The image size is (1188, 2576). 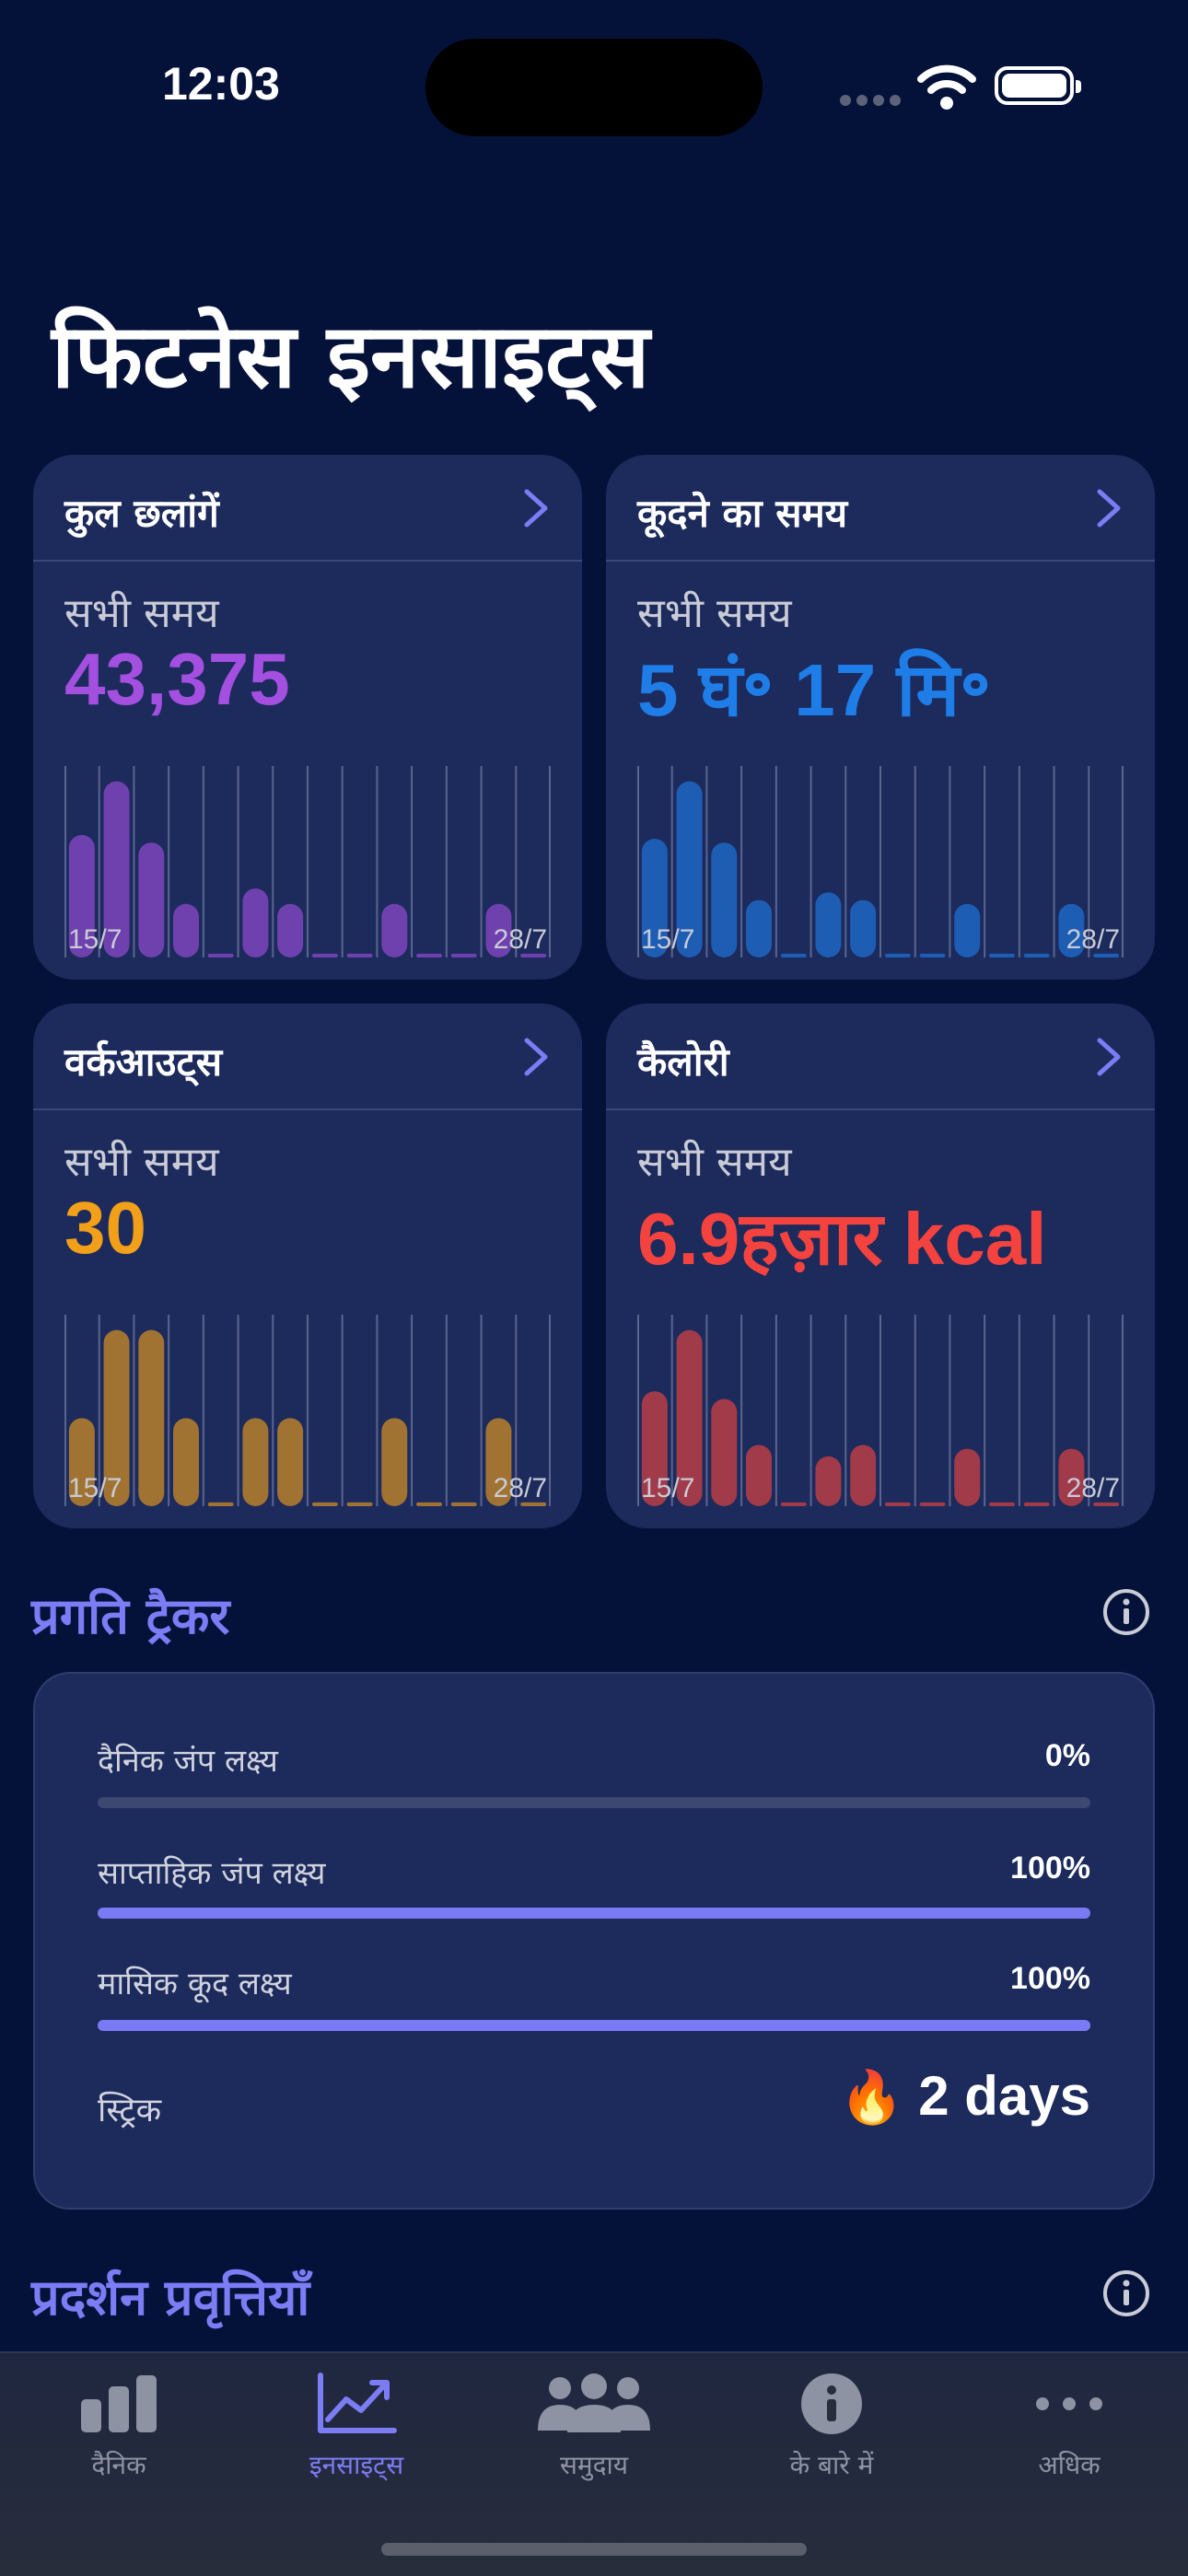 What do you see at coordinates (170, 2298) in the screenshot?
I see `performance-trends-title: प्रदर्शन प्रवृत्तियाँ` at bounding box center [170, 2298].